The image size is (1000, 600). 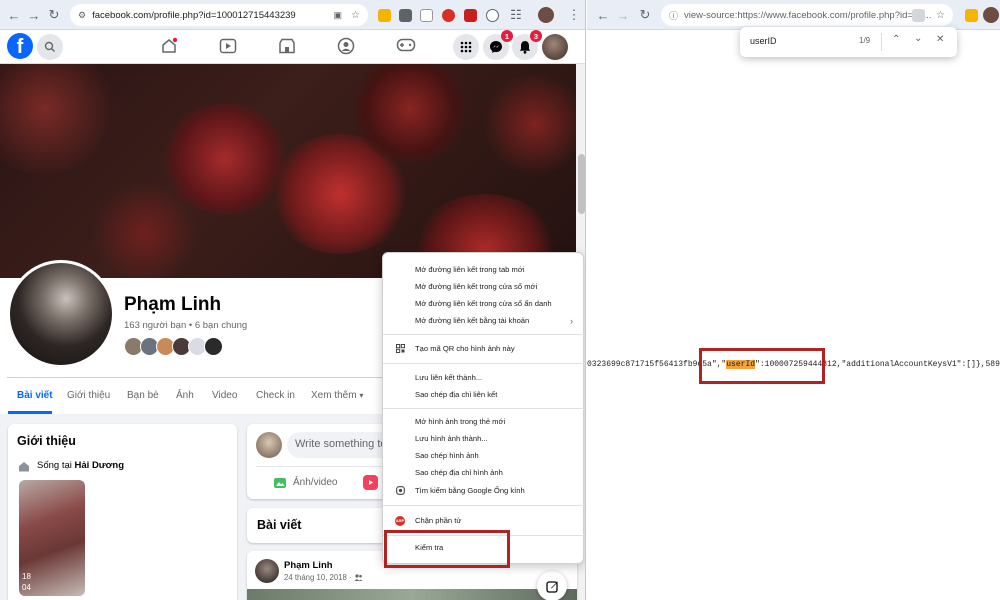 I want to click on ctx-open-link-new-tab: Mở đường liên kết trong tab mới, so click(x=484, y=269).